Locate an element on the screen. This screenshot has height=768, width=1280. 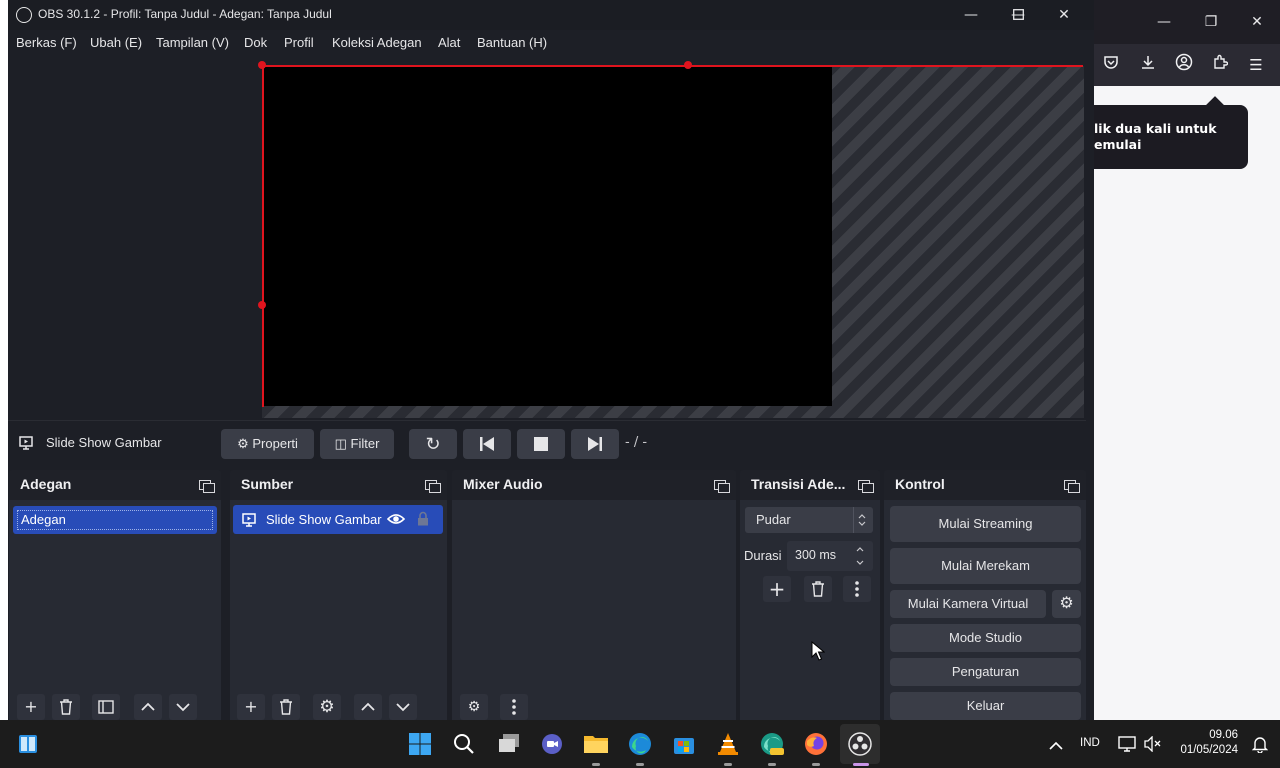
start-virtual-camera-button: Mulai Kamera Virtual is located at coordinates (968, 604).